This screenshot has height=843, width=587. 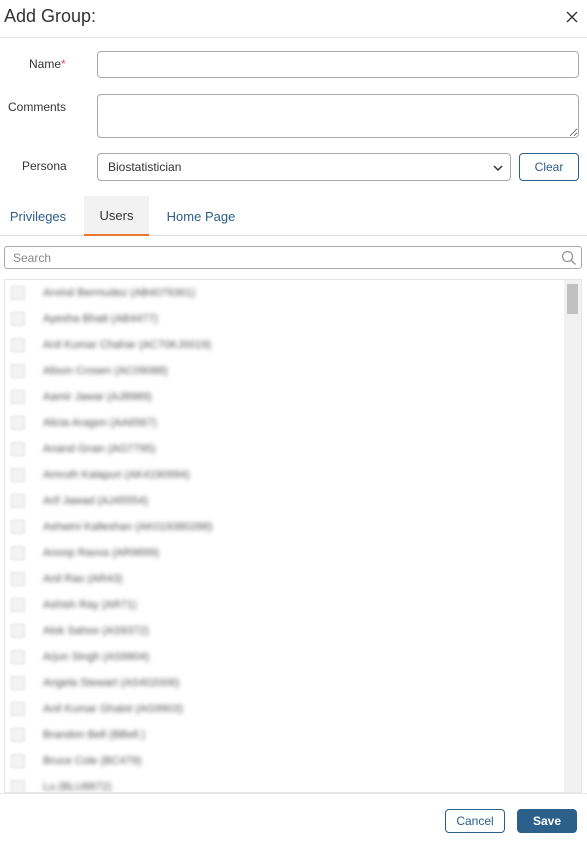 I want to click on required-mark: *, so click(x=63, y=64).